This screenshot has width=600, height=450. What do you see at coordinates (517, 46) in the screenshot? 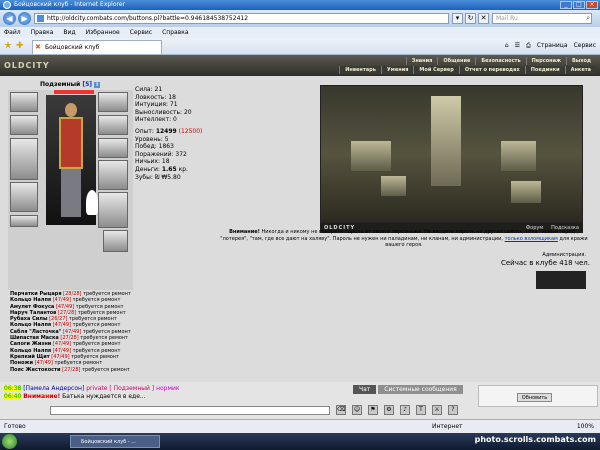
I see `feeds-icon: ☰` at bounding box center [517, 46].